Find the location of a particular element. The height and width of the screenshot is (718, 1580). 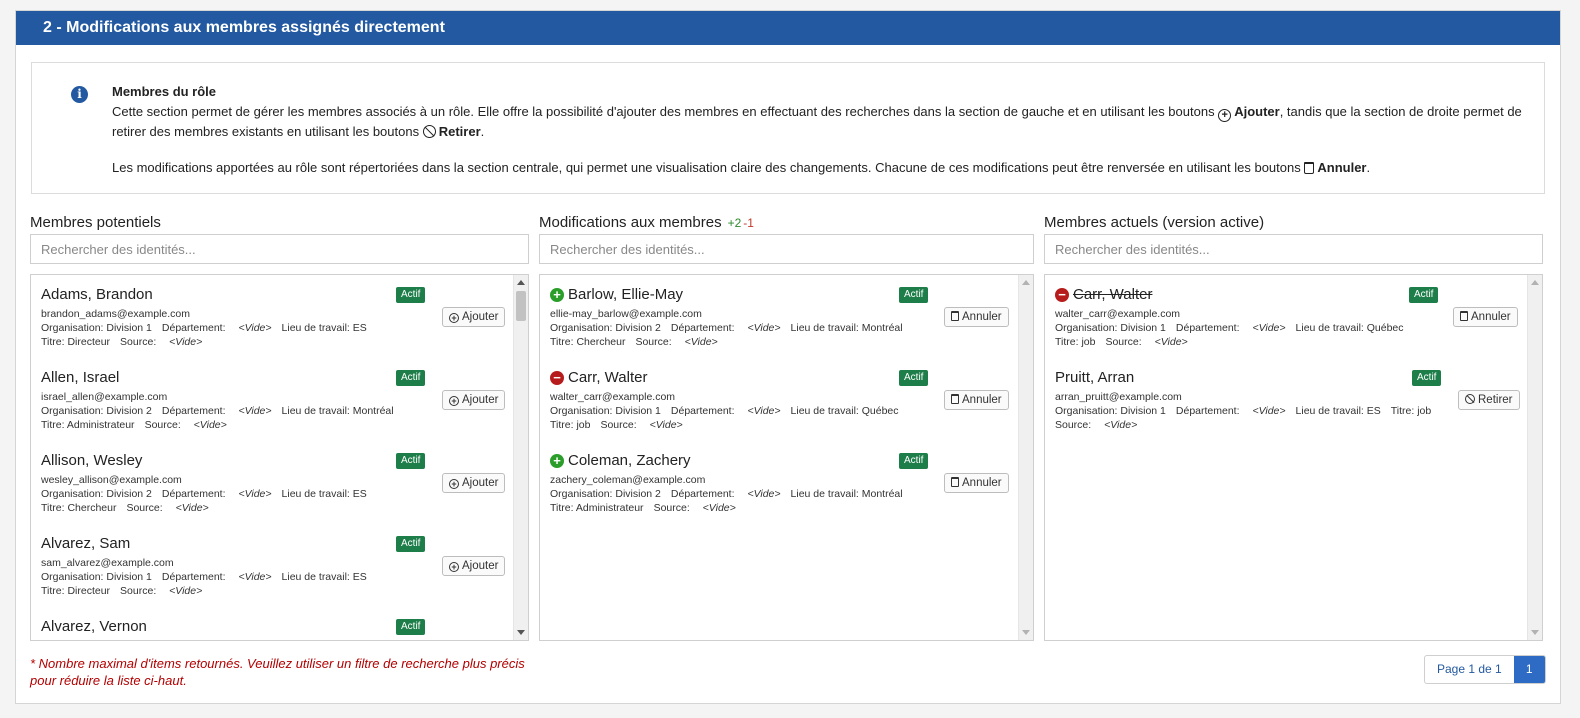

info-circle-icon: i is located at coordinates (79, 94).